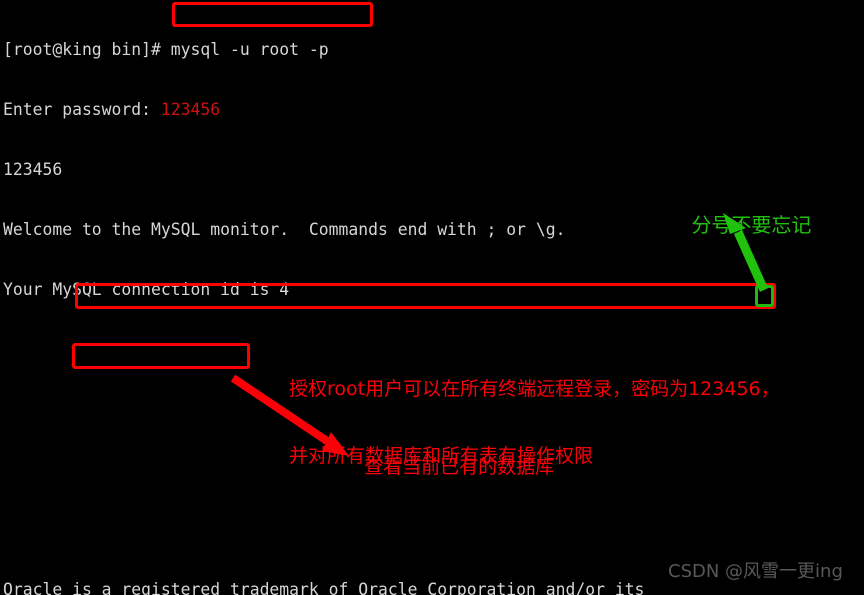  What do you see at coordinates (146, 289) in the screenshot?
I see `terminal-line-server-version: Your MySQL connection id is 4` at bounding box center [146, 289].